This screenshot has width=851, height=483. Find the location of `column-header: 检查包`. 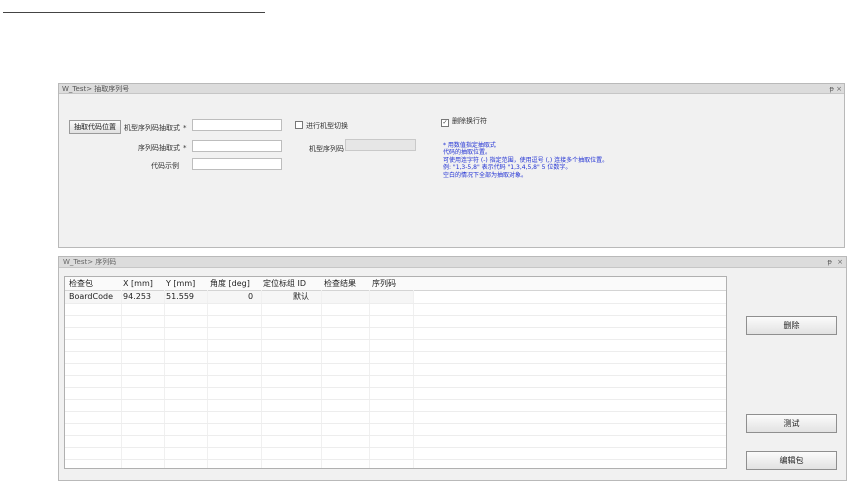

column-header: 检查包 is located at coordinates (81, 283).